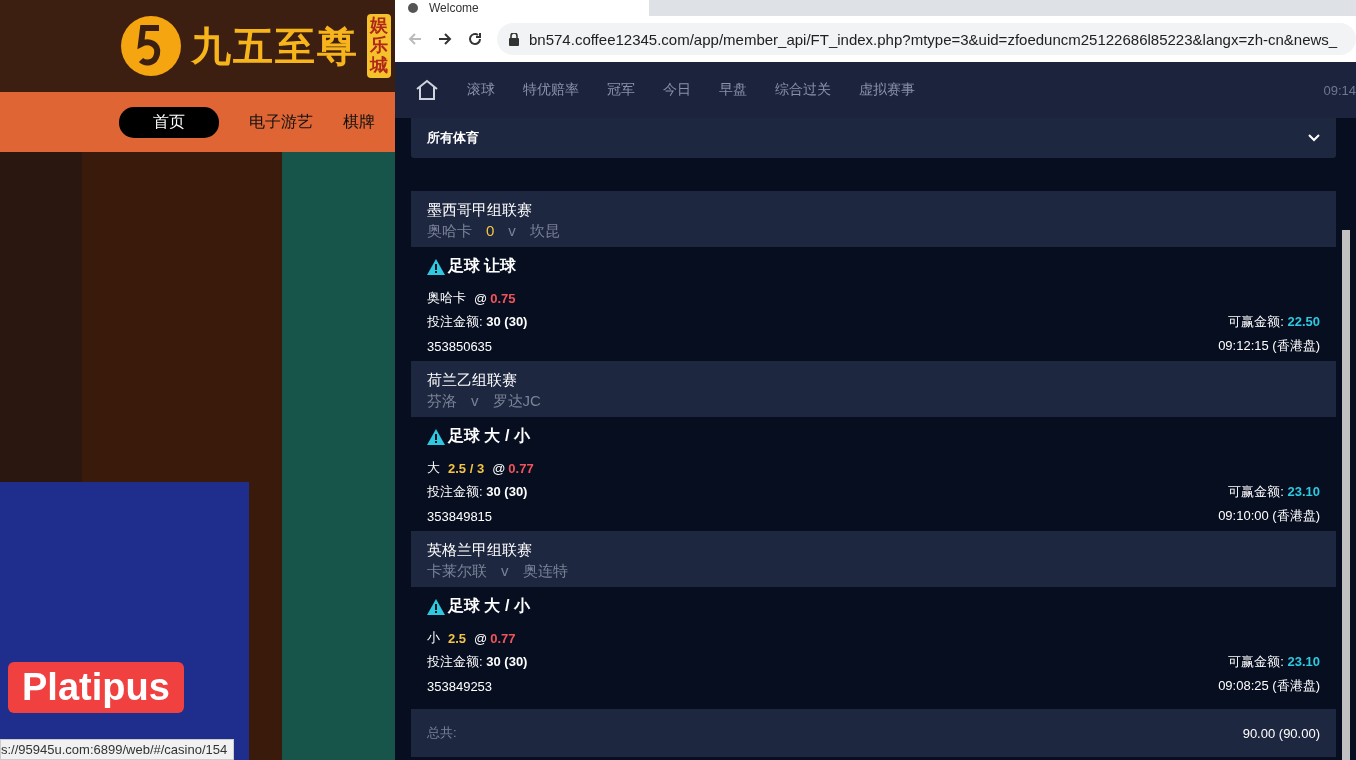 The height and width of the screenshot is (760, 1356). Describe the element at coordinates (275, 46) in the screenshot. I see `logo-text: 九五至尊` at that location.